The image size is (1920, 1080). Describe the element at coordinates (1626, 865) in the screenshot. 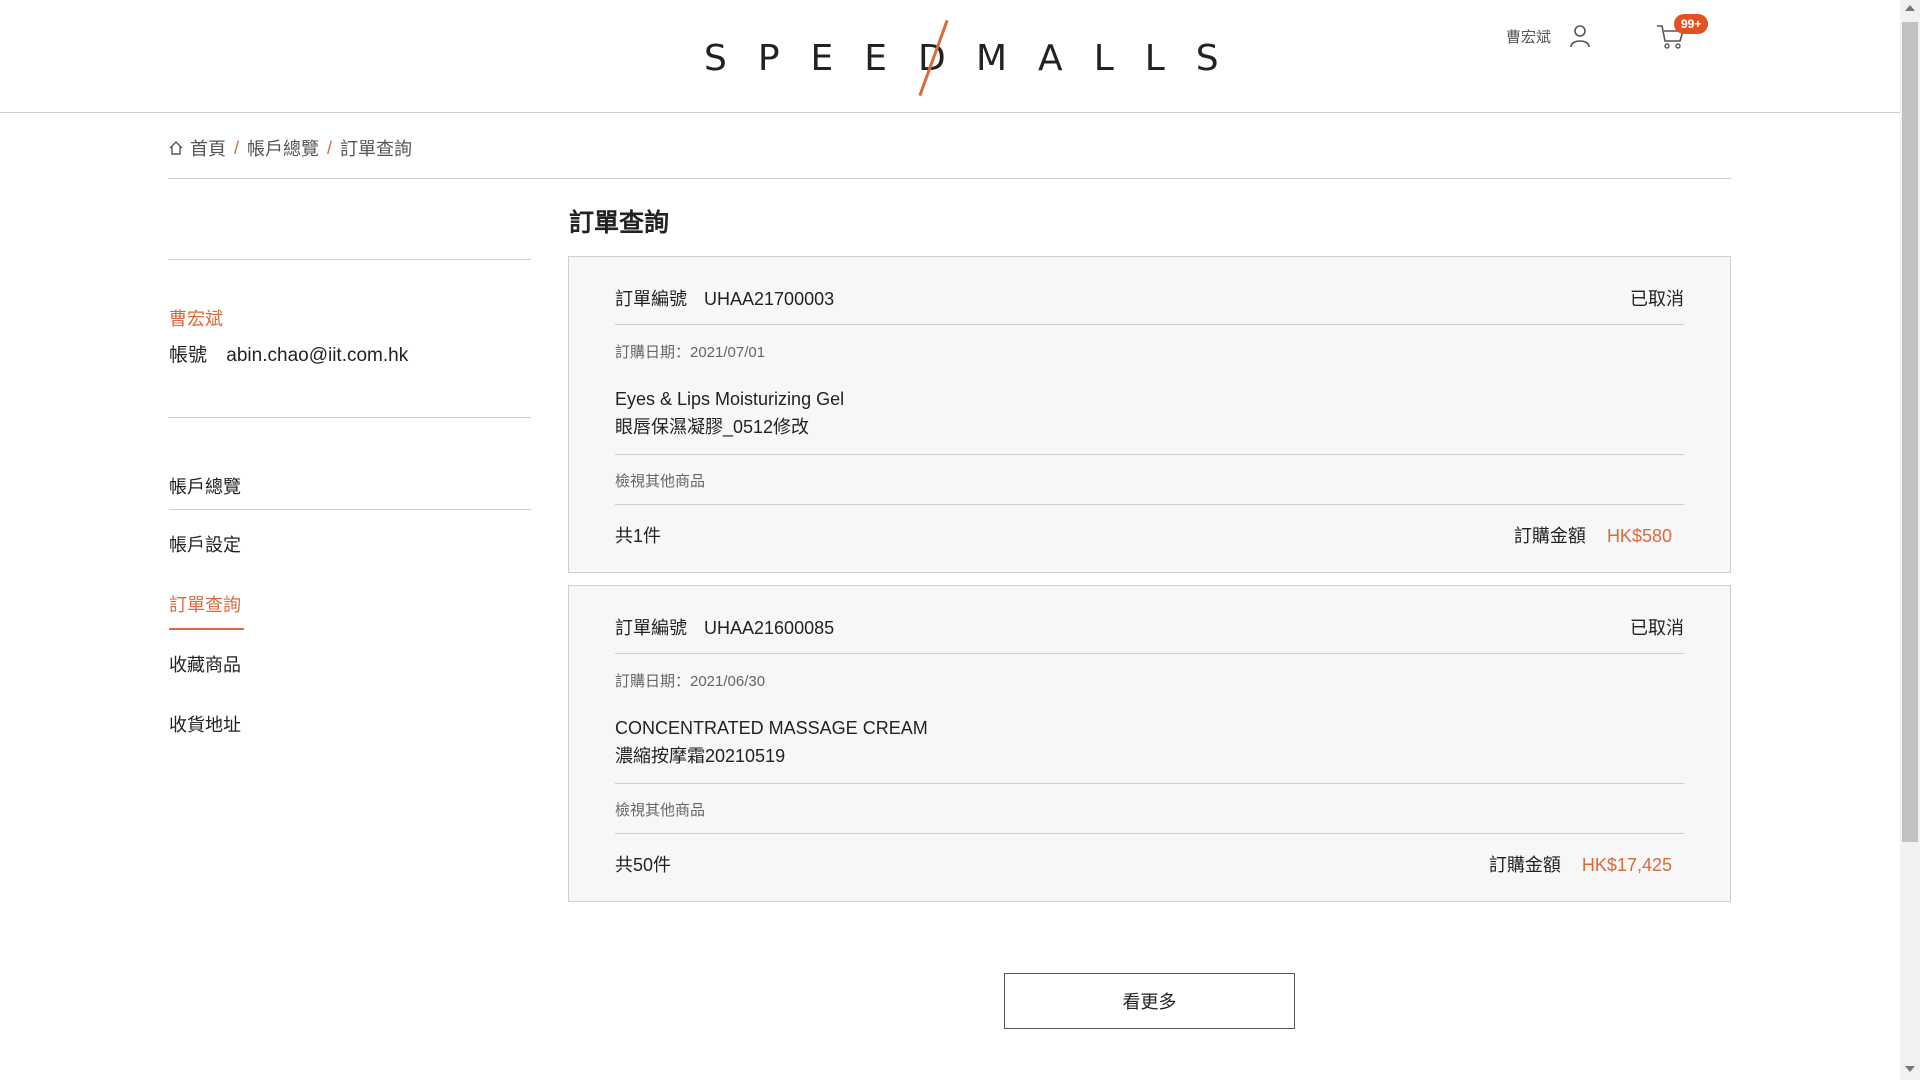

I see `order-amount: HK$17,425` at that location.